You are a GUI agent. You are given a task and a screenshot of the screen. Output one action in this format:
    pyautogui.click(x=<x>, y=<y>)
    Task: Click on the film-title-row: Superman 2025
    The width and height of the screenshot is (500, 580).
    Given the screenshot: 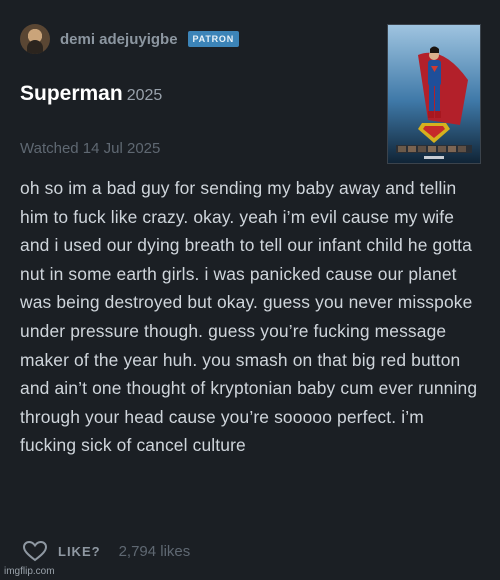 What is the action you would take?
    pyautogui.click(x=91, y=94)
    